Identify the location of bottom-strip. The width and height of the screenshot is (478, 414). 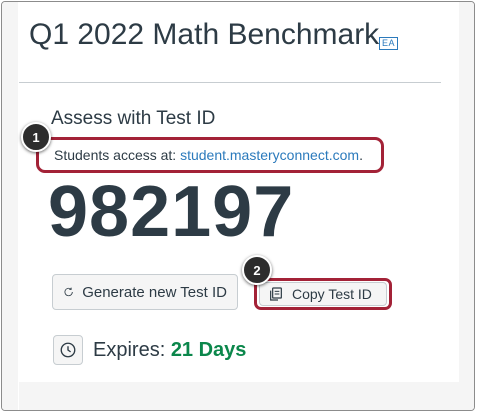
(239, 396).